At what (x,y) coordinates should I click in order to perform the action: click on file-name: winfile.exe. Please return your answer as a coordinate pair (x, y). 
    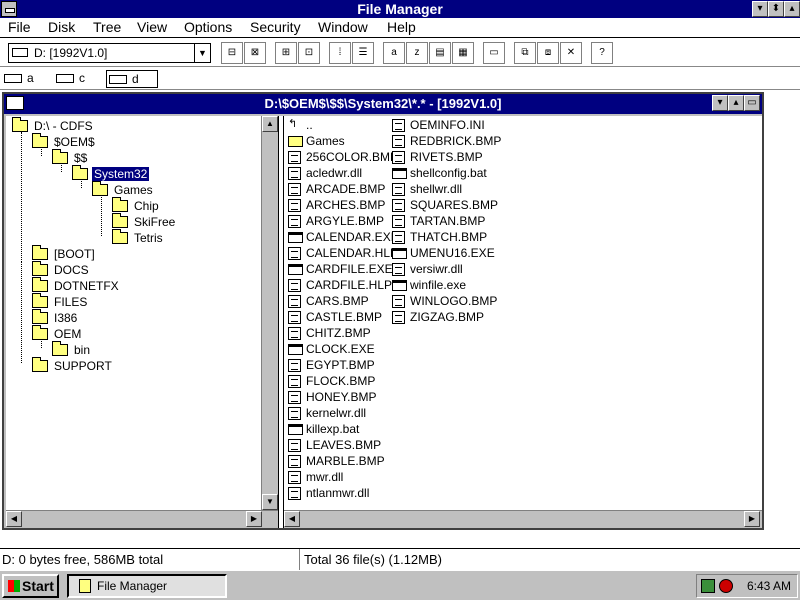
    Looking at the image, I should click on (438, 285).